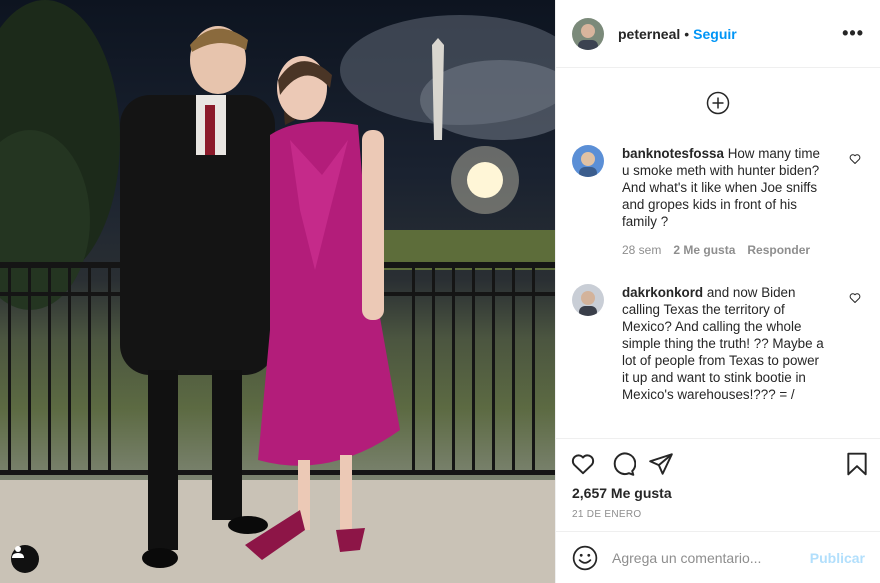 The image size is (880, 583). What do you see at coordinates (715, 34) in the screenshot?
I see `follow-button: Seguir` at bounding box center [715, 34].